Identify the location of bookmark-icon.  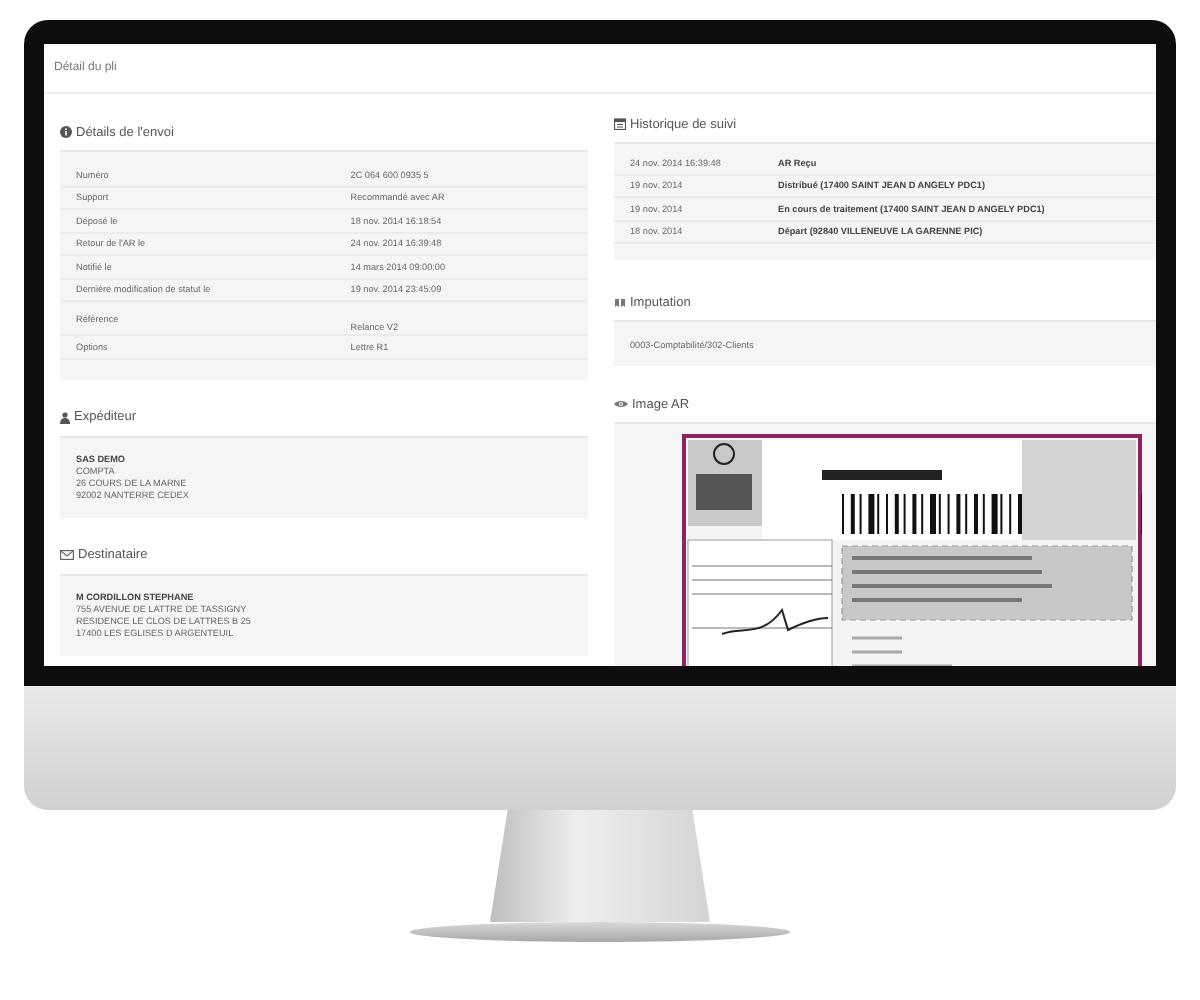
(620, 302).